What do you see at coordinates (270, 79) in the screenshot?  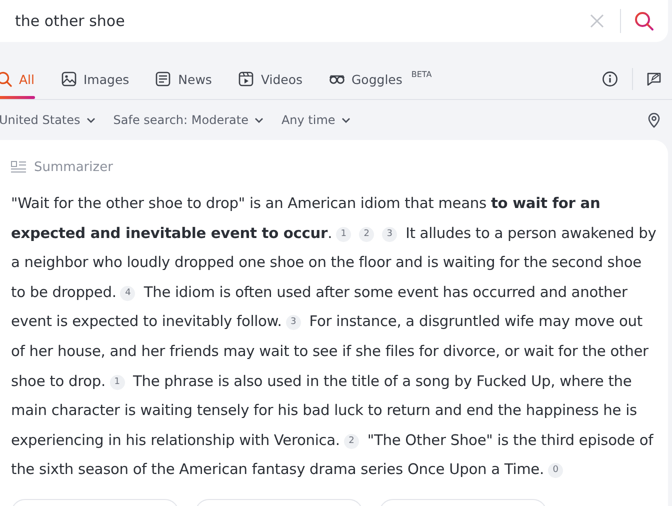 I see `tab: Videos` at bounding box center [270, 79].